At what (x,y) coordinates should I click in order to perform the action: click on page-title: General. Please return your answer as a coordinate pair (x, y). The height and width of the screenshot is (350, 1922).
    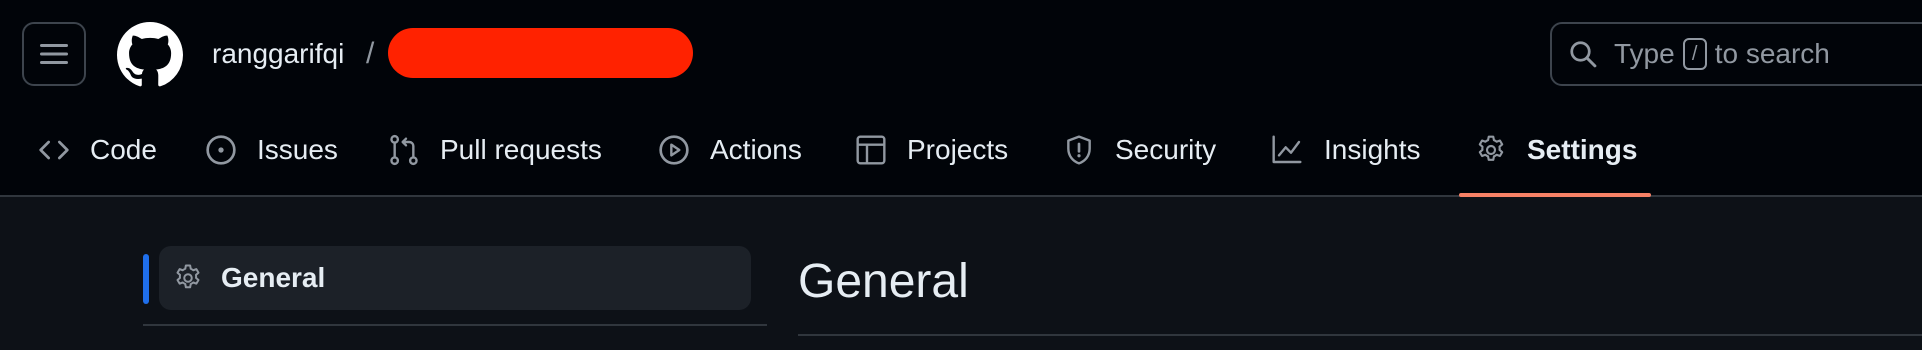
    Looking at the image, I should click on (883, 281).